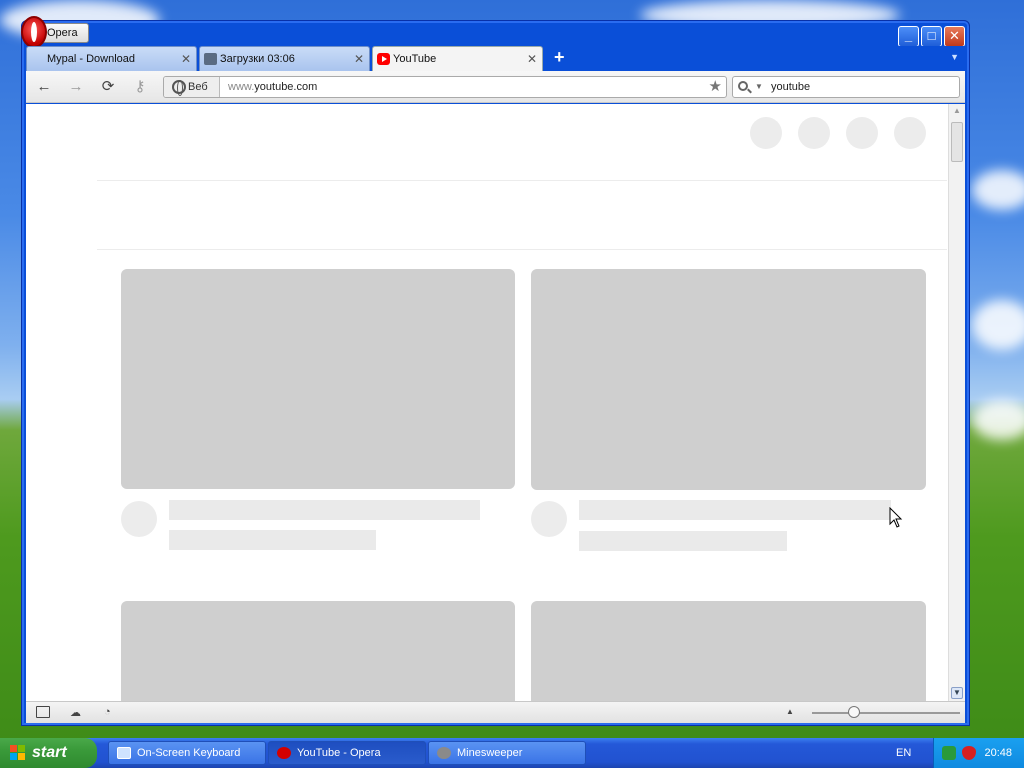 This screenshot has height=768, width=1024. I want to click on scroll-up-icon: ▲, so click(957, 112).